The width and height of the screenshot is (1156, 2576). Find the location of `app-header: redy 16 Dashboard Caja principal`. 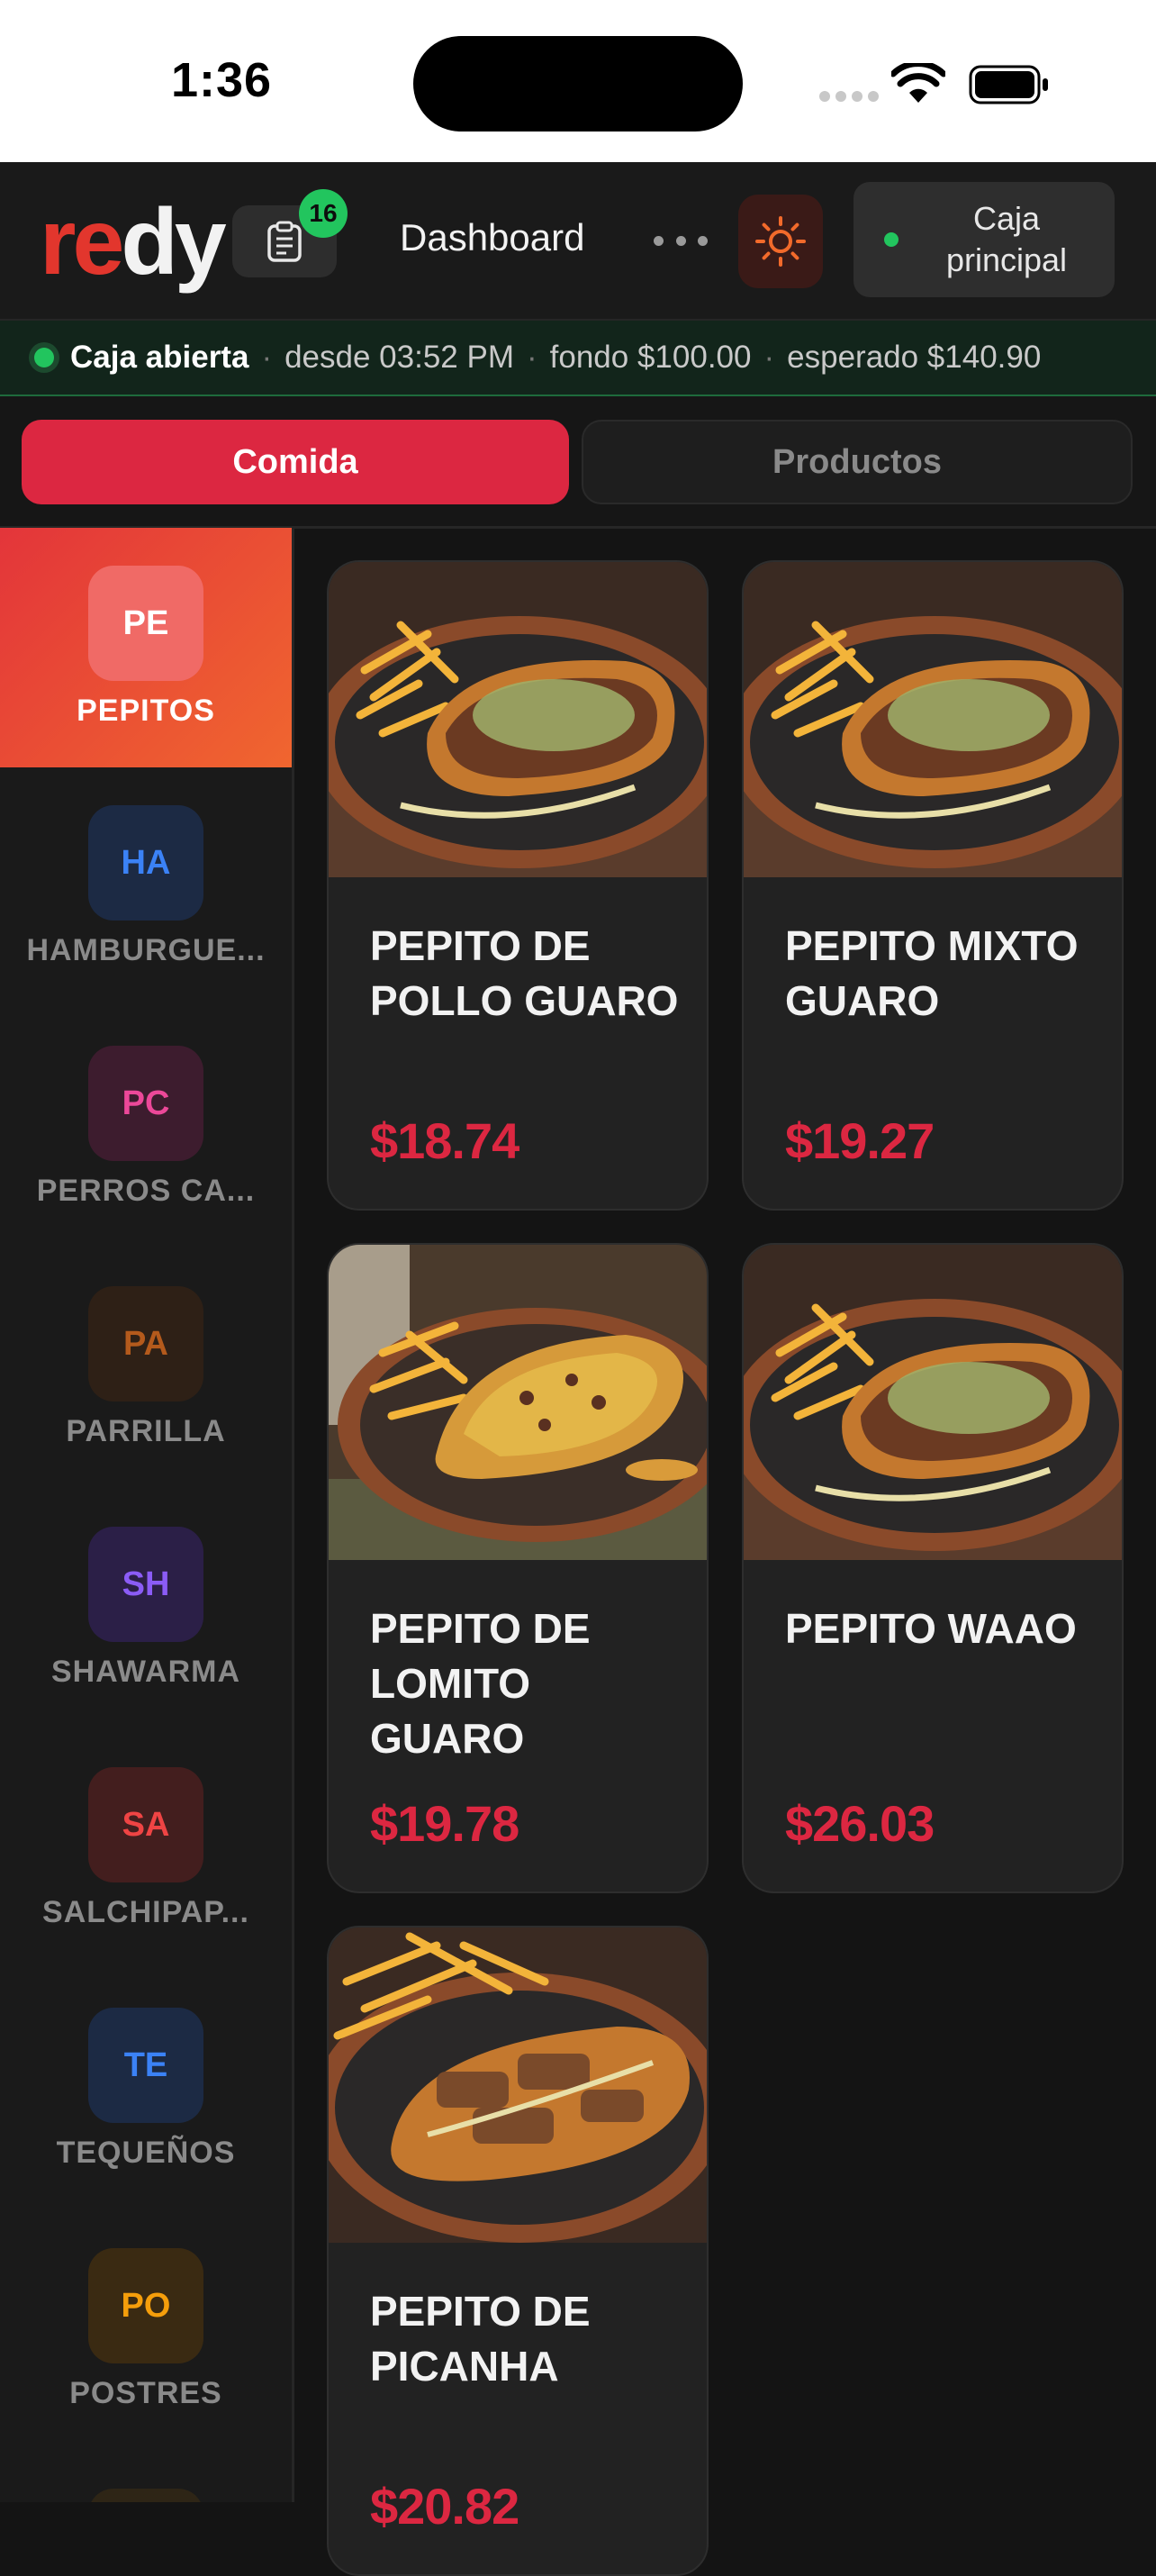

app-header: redy 16 Dashboard Caja principal is located at coordinates (578, 241).